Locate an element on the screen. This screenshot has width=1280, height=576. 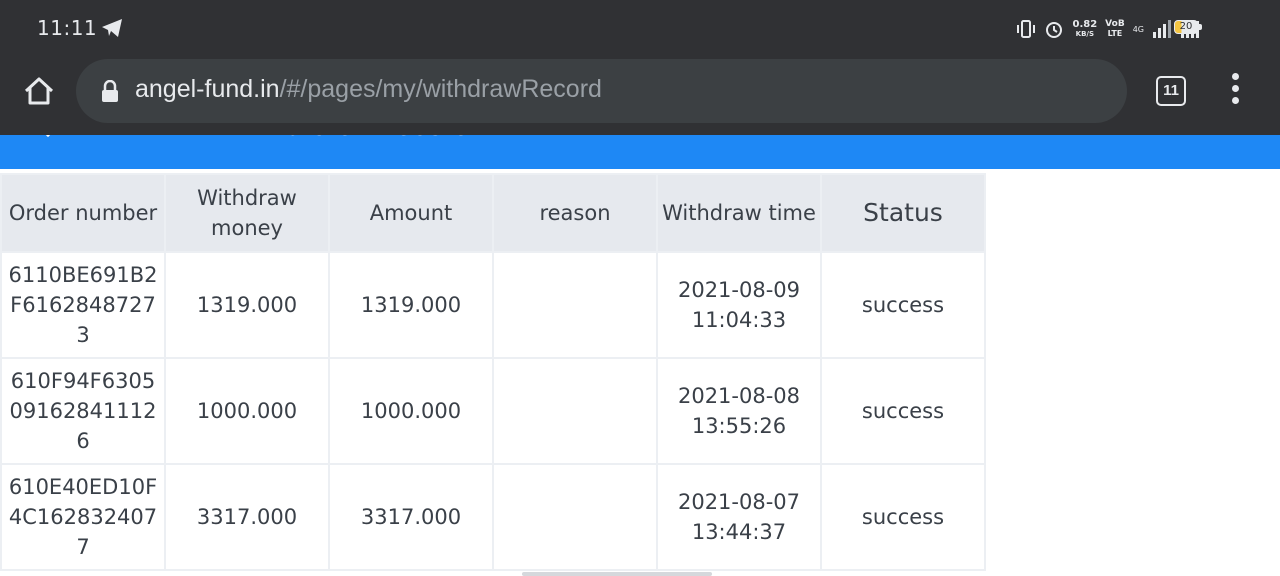
volte-bottom: LTE is located at coordinates (1115, 33).